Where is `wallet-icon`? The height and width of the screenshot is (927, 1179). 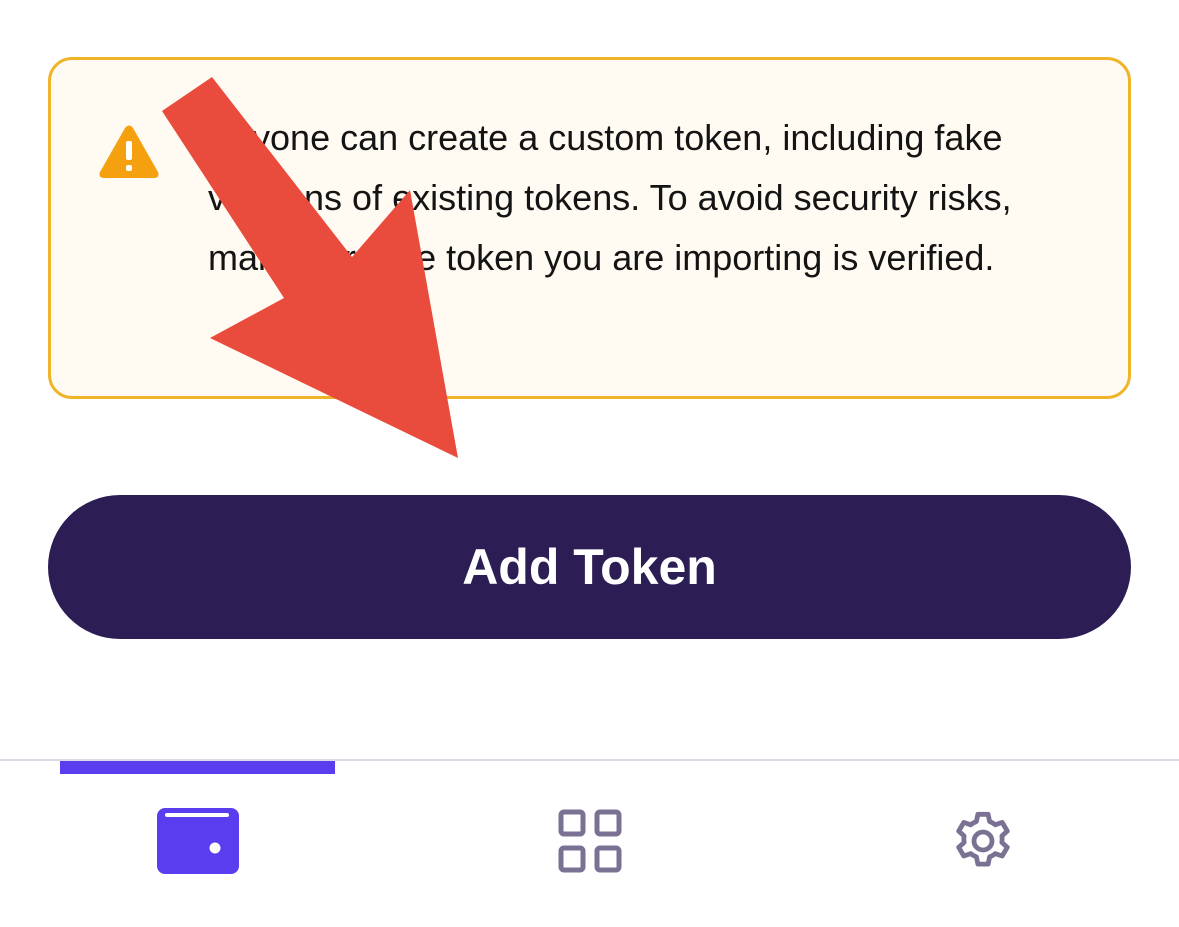
wallet-icon is located at coordinates (197, 841).